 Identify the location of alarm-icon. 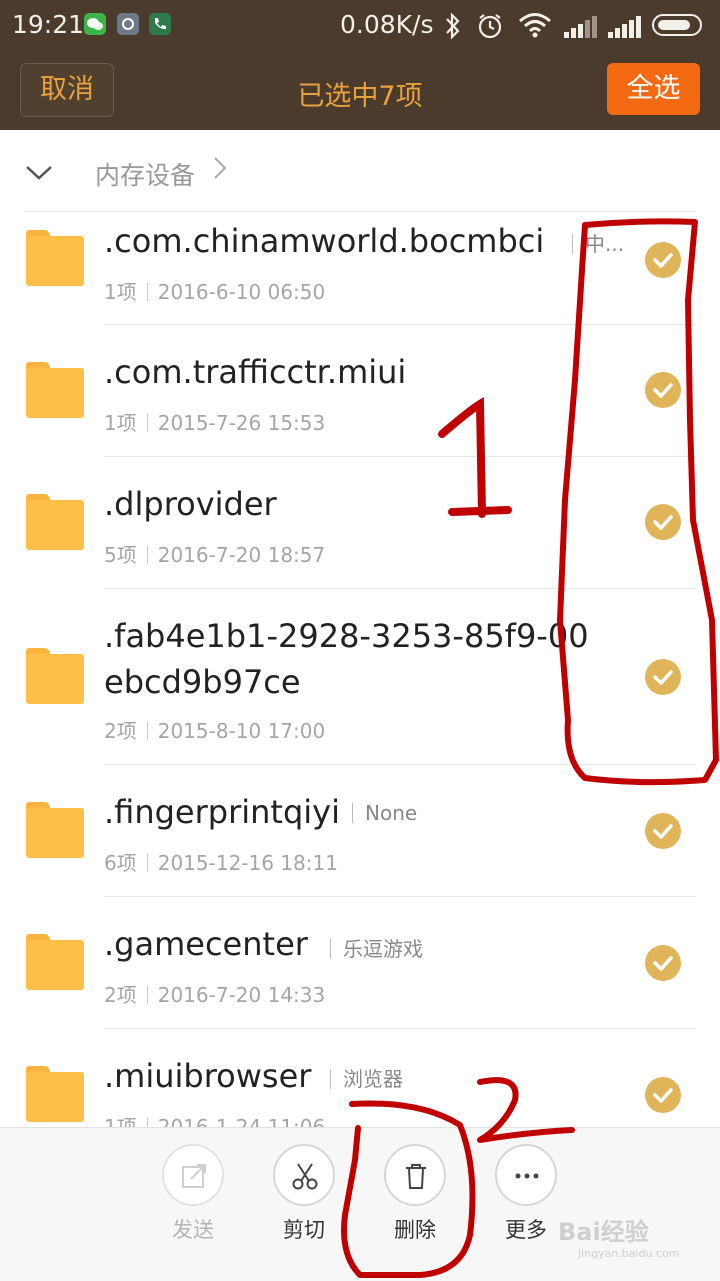
(490, 29).